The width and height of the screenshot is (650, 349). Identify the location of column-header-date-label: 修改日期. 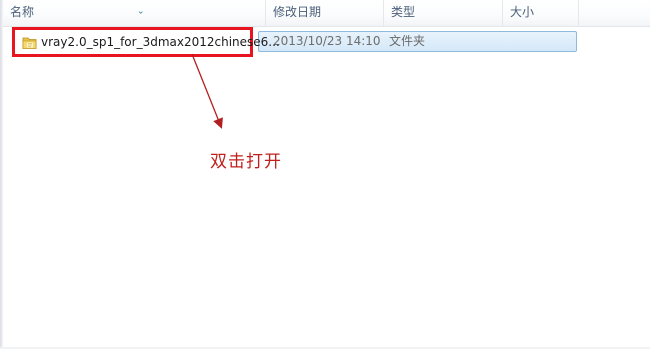
(297, 12).